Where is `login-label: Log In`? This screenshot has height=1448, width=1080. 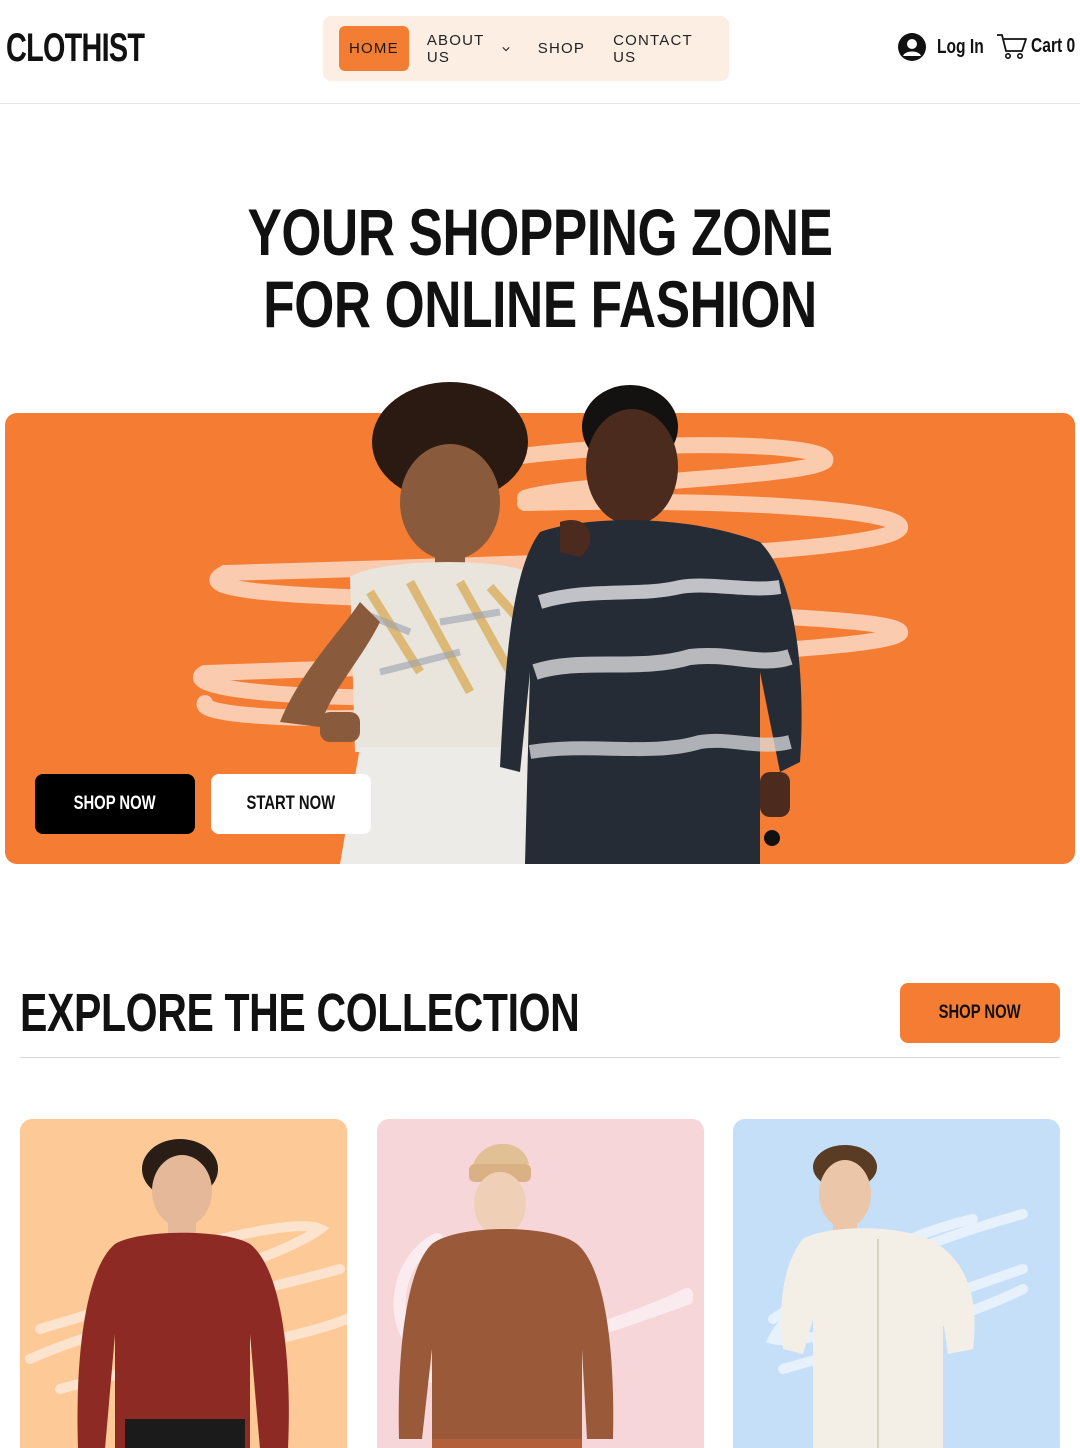 login-label: Log In is located at coordinates (960, 46).